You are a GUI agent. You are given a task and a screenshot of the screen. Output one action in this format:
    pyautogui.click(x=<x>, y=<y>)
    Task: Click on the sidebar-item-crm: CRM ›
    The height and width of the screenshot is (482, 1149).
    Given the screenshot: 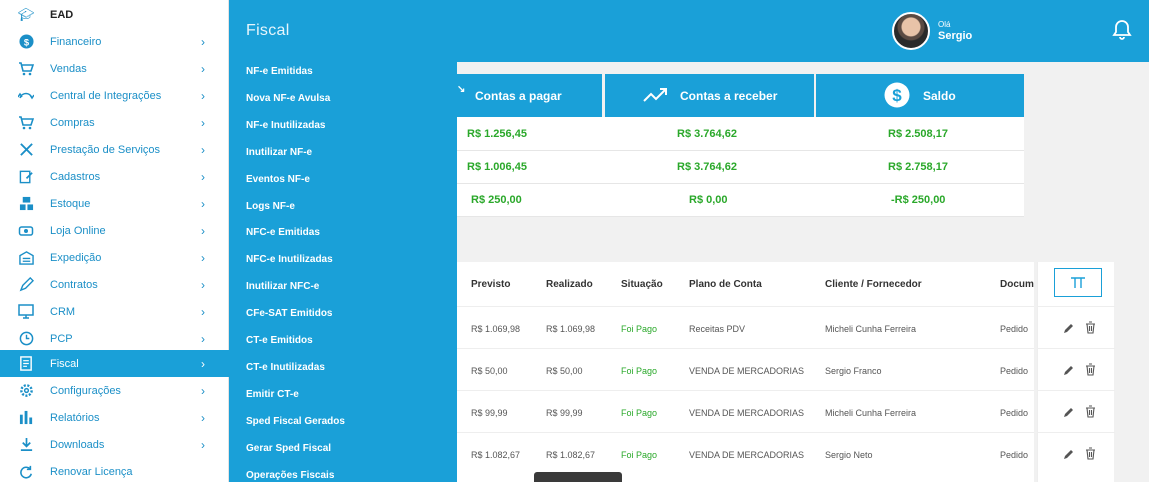 What is the action you would take?
    pyautogui.click(x=114, y=311)
    